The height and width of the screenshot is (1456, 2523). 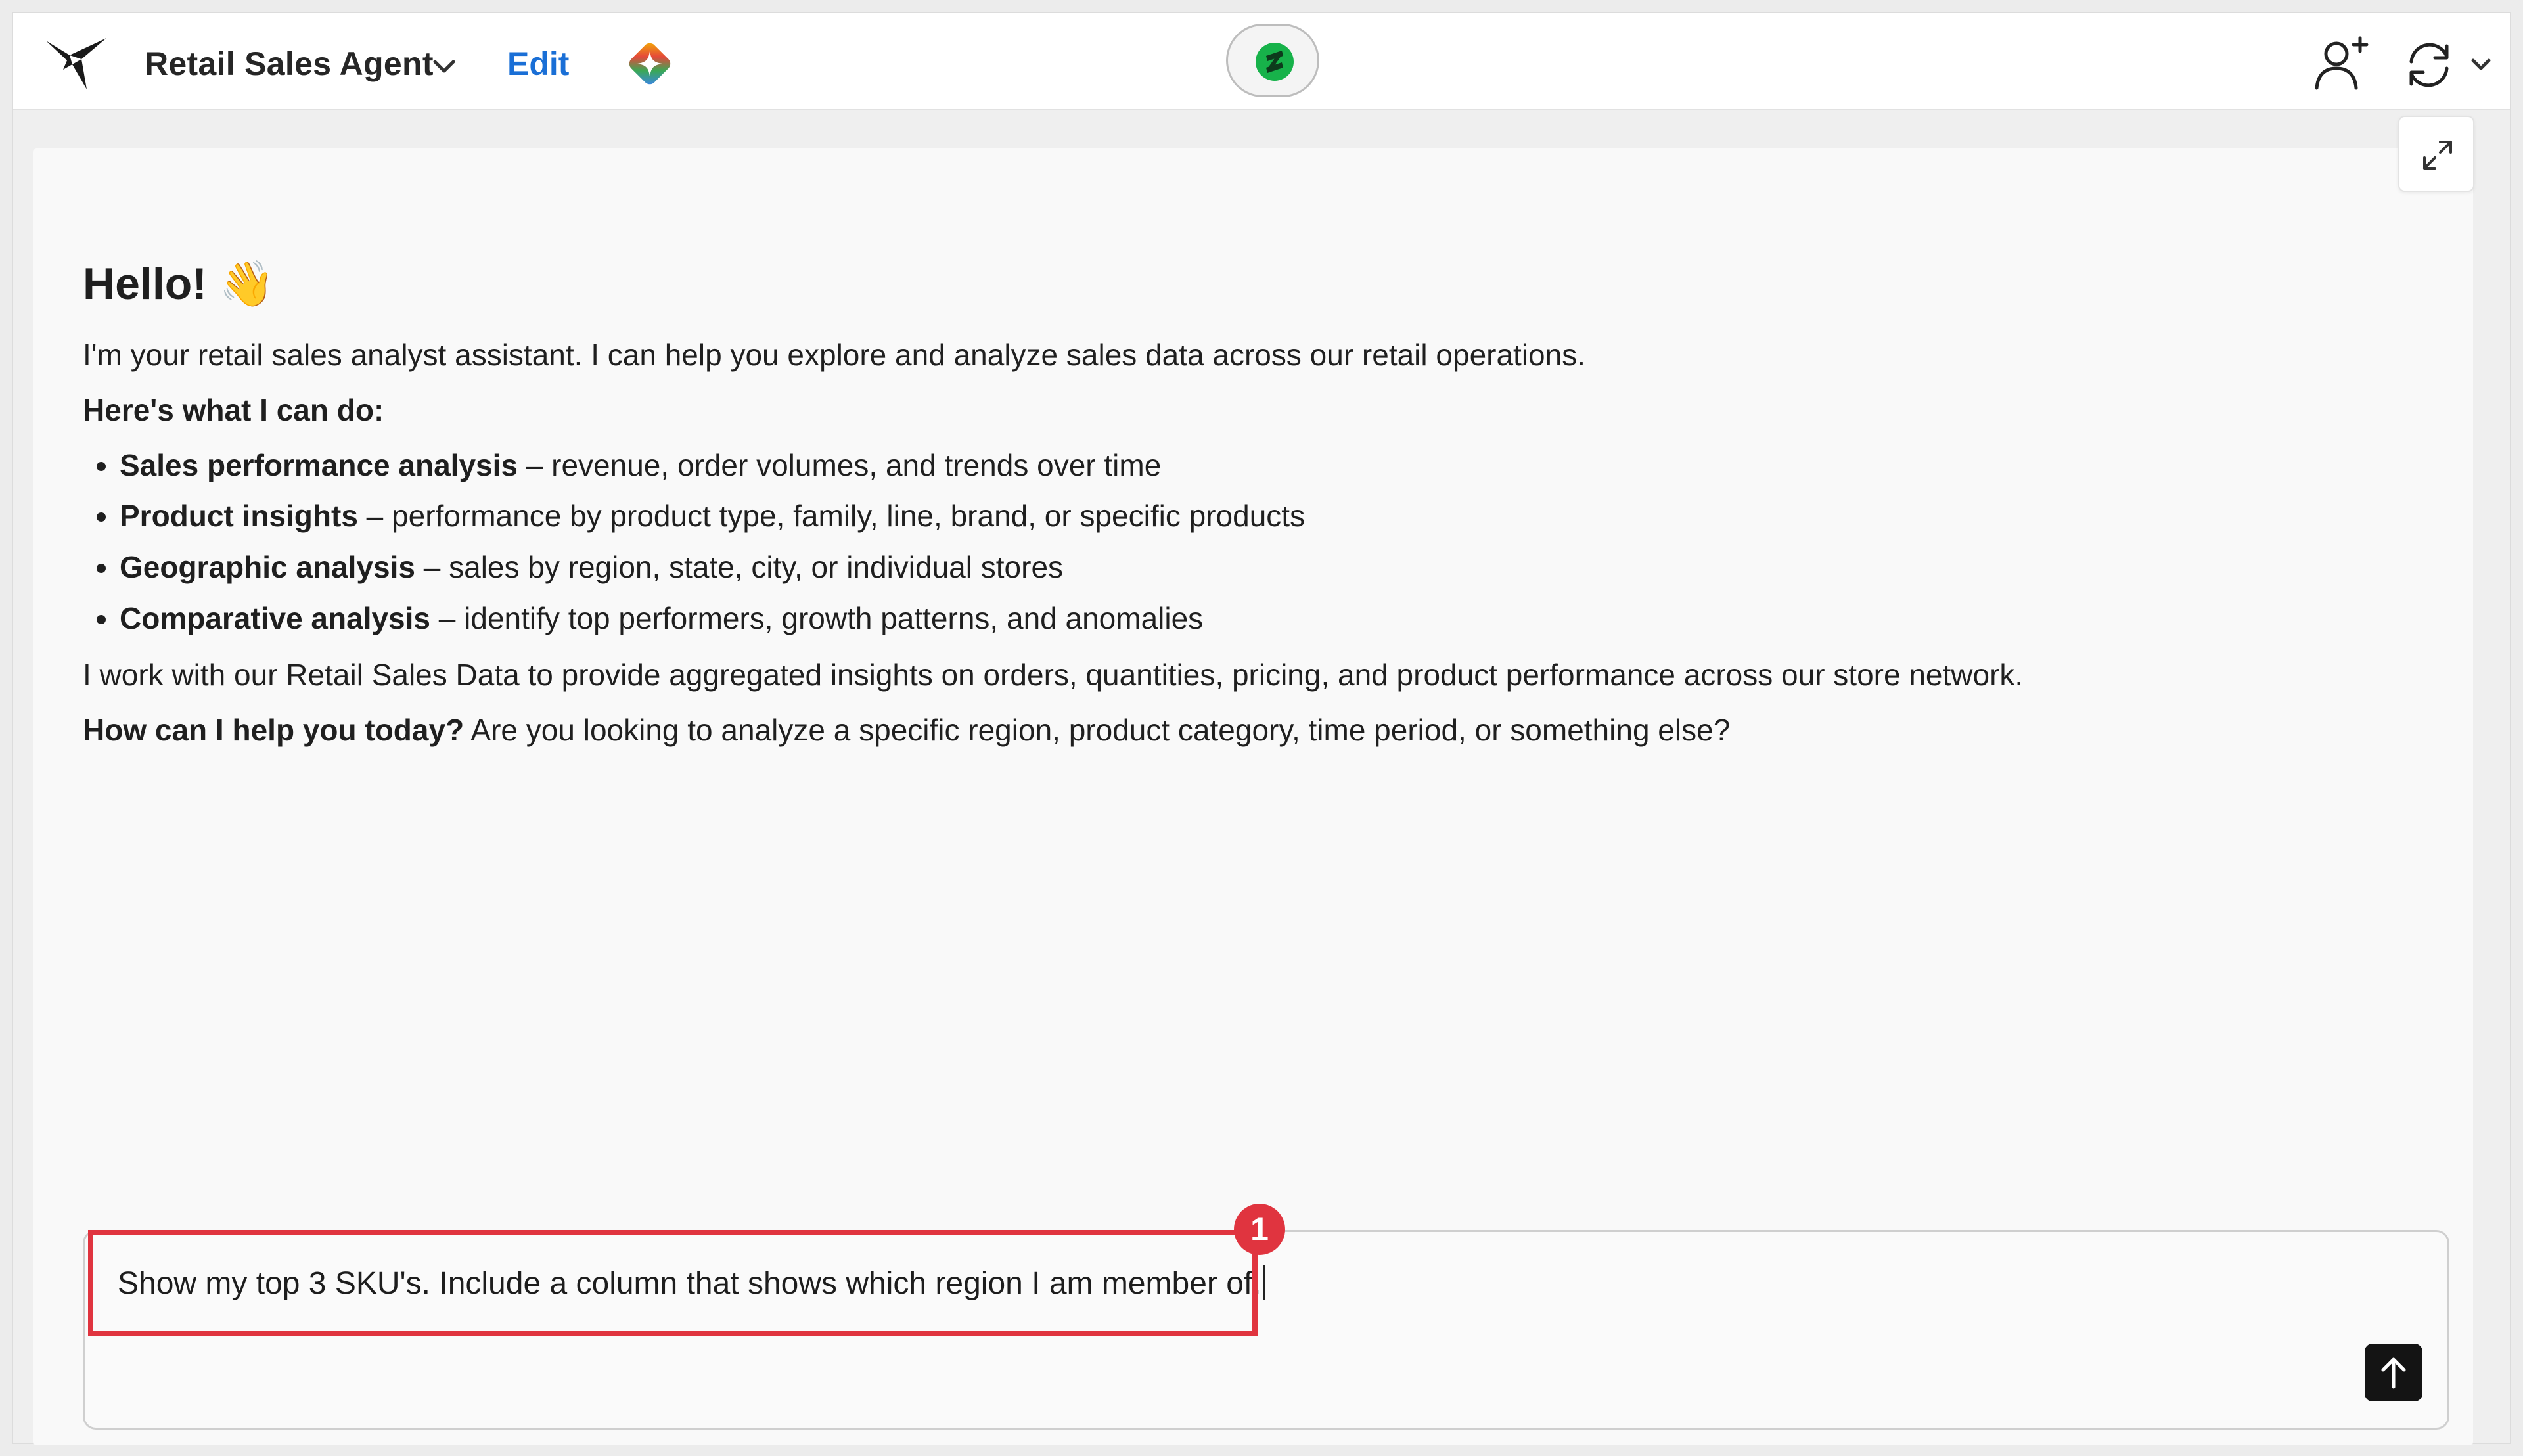 What do you see at coordinates (76, 63) in the screenshot?
I see `bird-logo-icon` at bounding box center [76, 63].